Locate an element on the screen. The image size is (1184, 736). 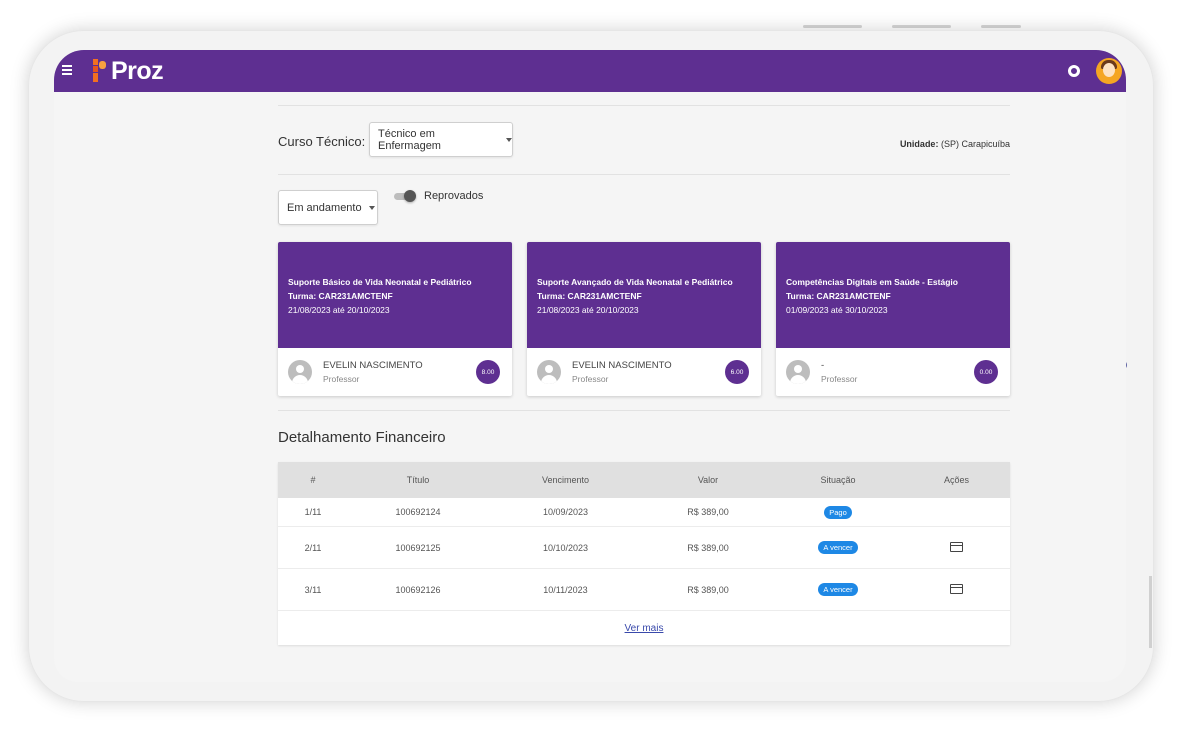
grade-badge: 0.00 is located at coordinates (986, 372).